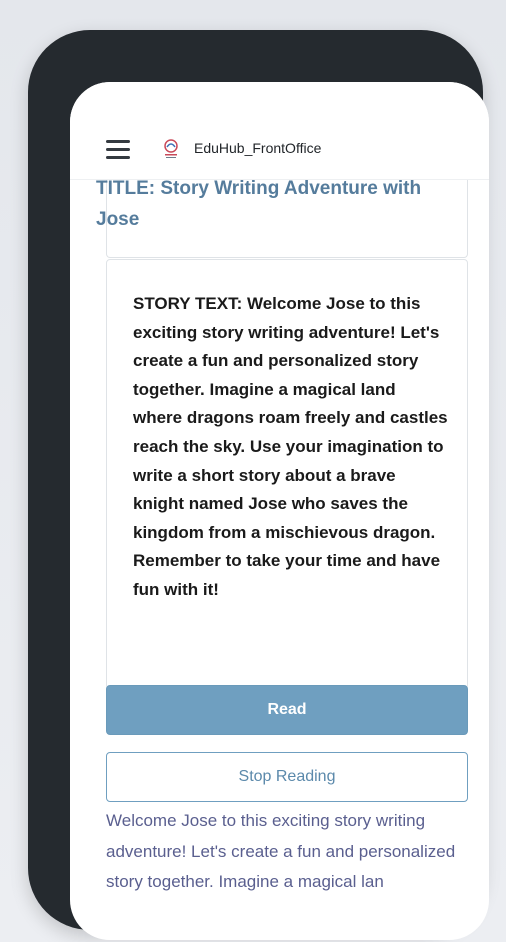 This screenshot has height=942, width=506. What do you see at coordinates (287, 777) in the screenshot?
I see `stop-reading-button: Stop Reading` at bounding box center [287, 777].